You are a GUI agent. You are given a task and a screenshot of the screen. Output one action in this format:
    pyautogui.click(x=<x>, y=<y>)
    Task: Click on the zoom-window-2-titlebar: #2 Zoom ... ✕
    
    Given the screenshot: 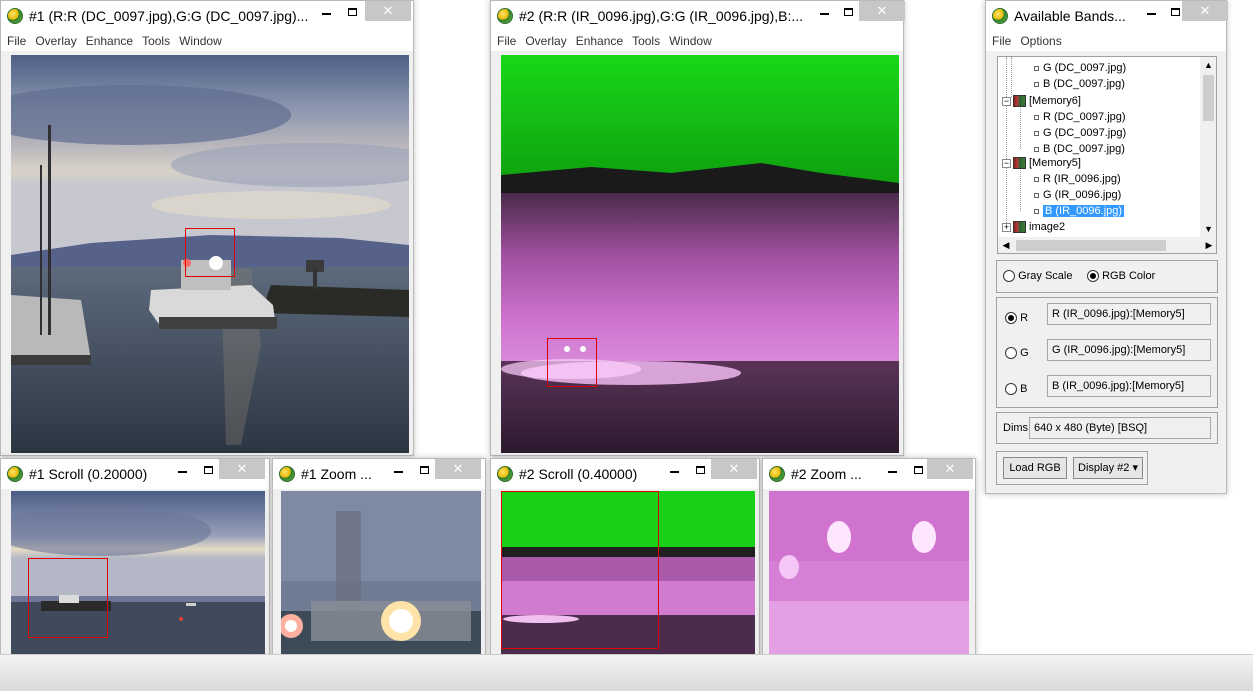 What is the action you would take?
    pyautogui.click(x=869, y=474)
    